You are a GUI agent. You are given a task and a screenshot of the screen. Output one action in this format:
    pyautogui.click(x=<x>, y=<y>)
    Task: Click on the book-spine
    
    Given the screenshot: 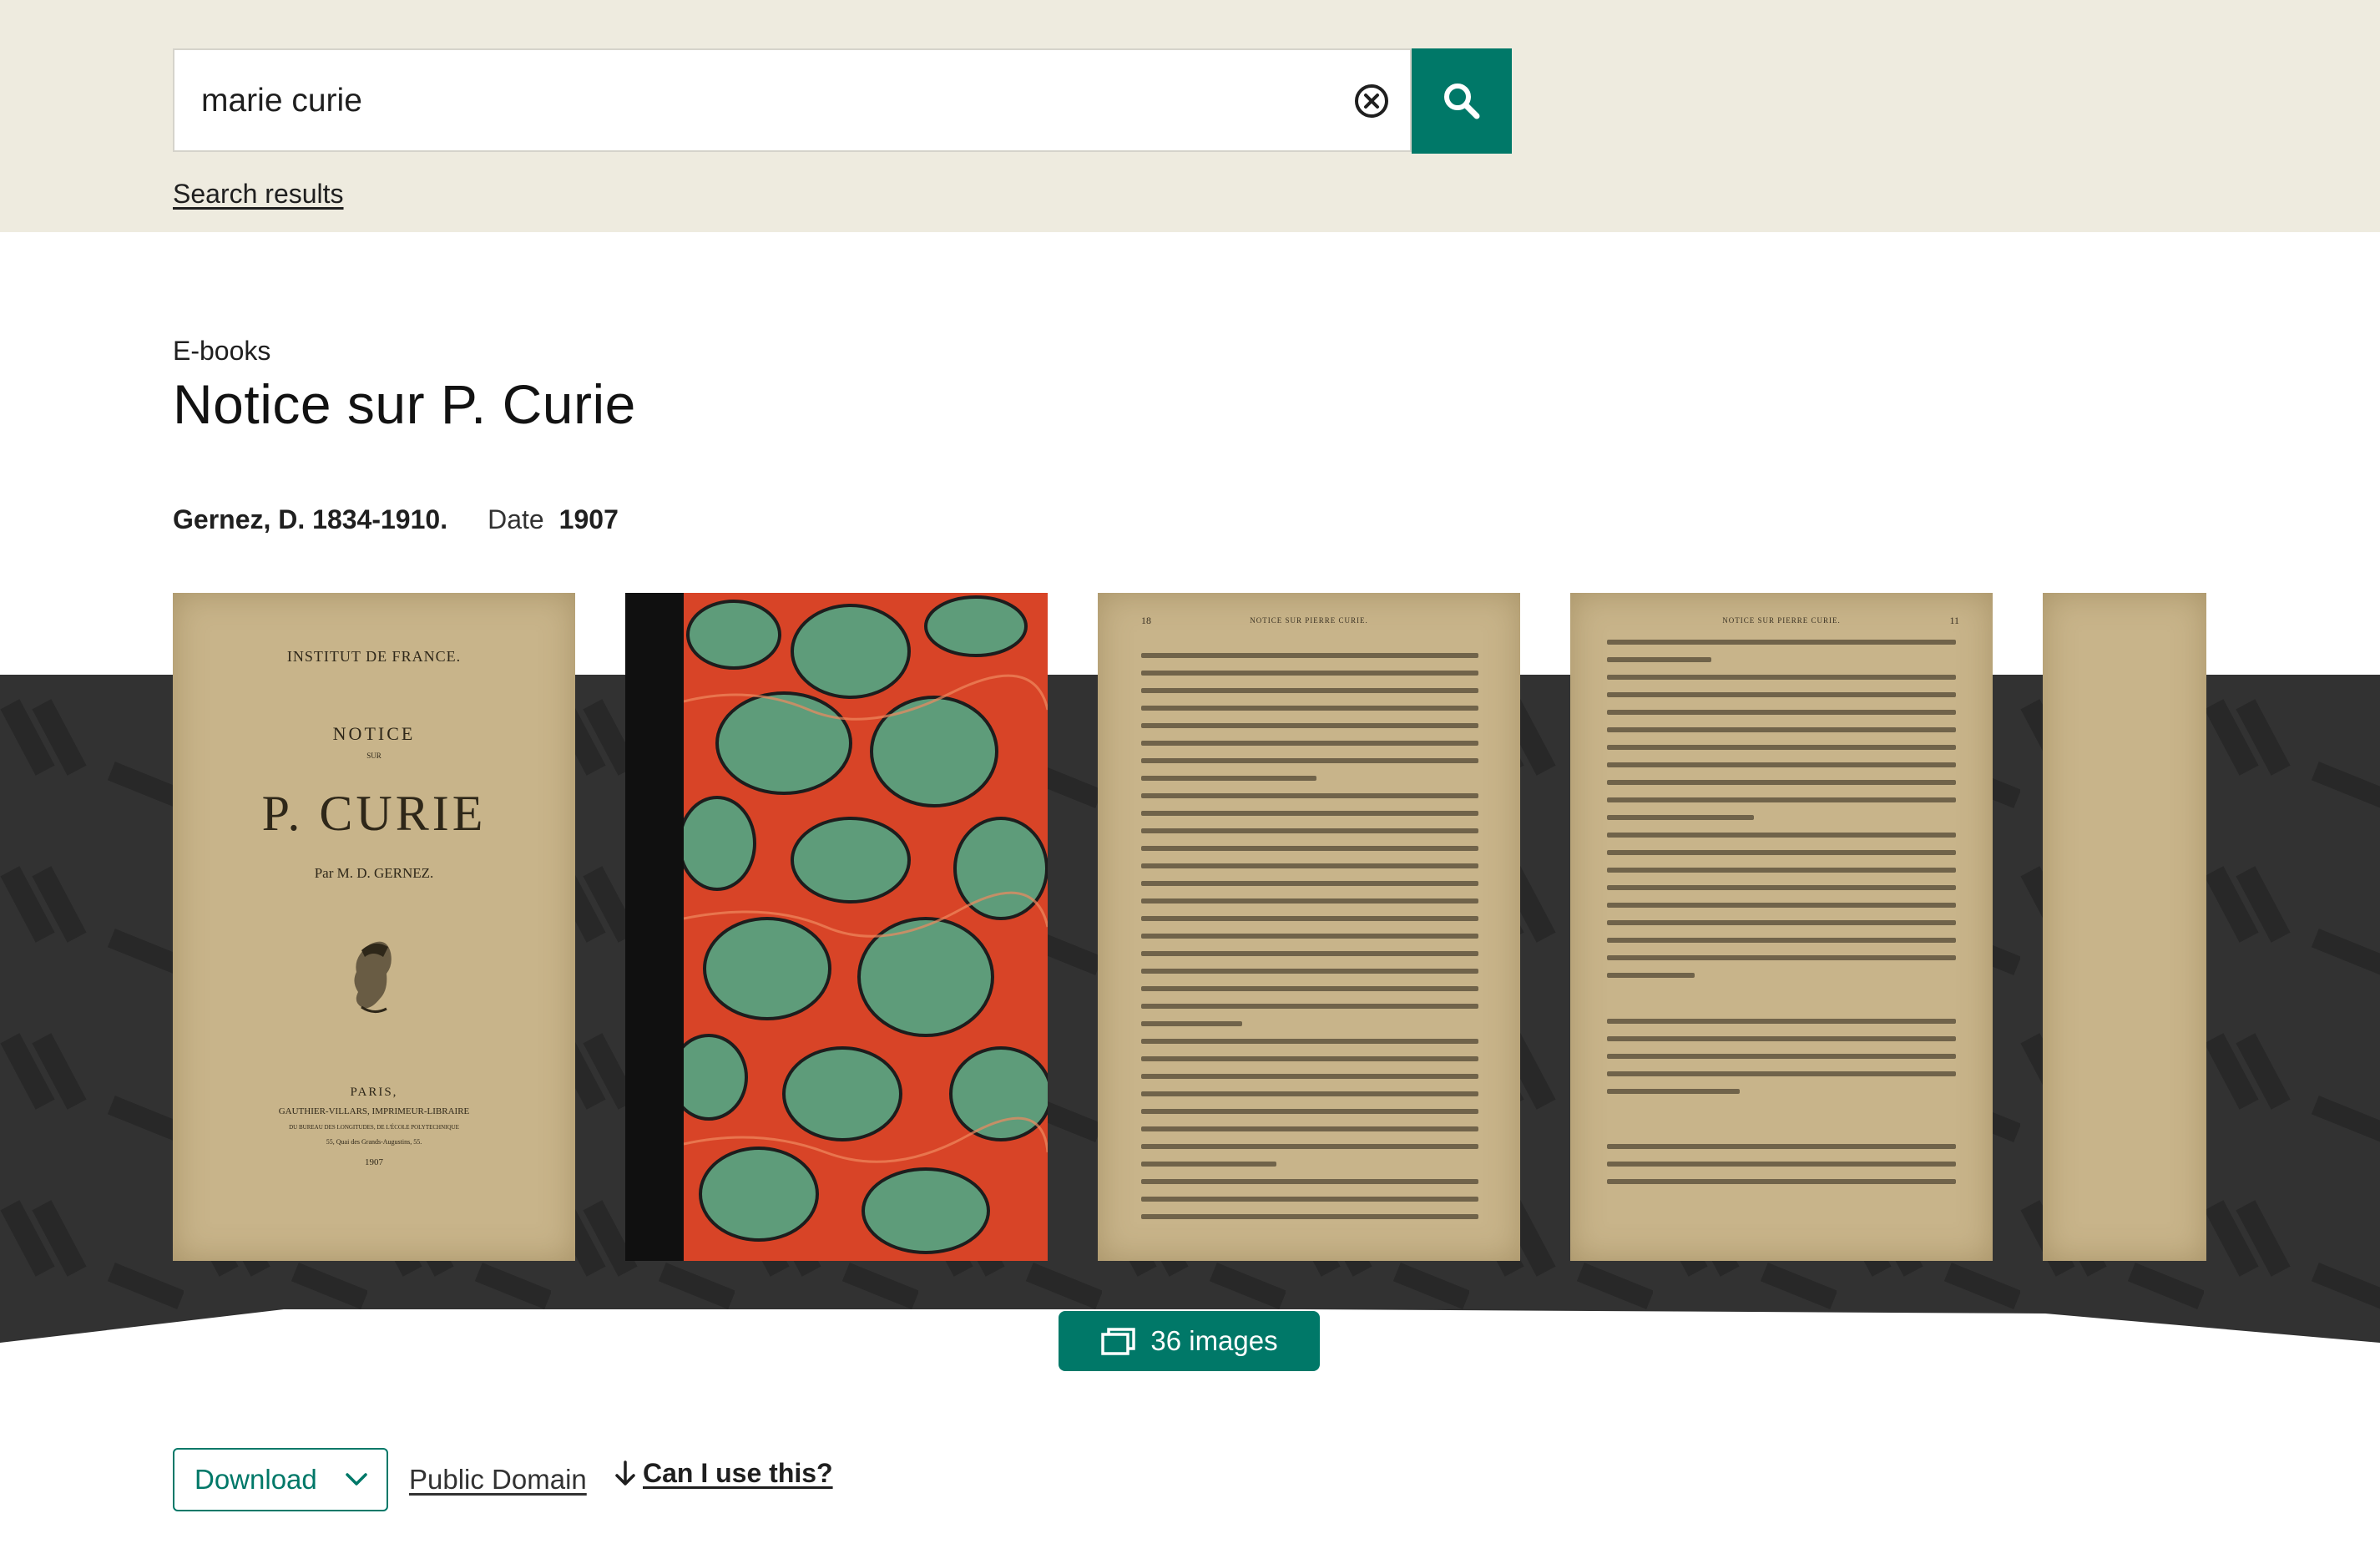 What is the action you would take?
    pyautogui.click(x=654, y=927)
    